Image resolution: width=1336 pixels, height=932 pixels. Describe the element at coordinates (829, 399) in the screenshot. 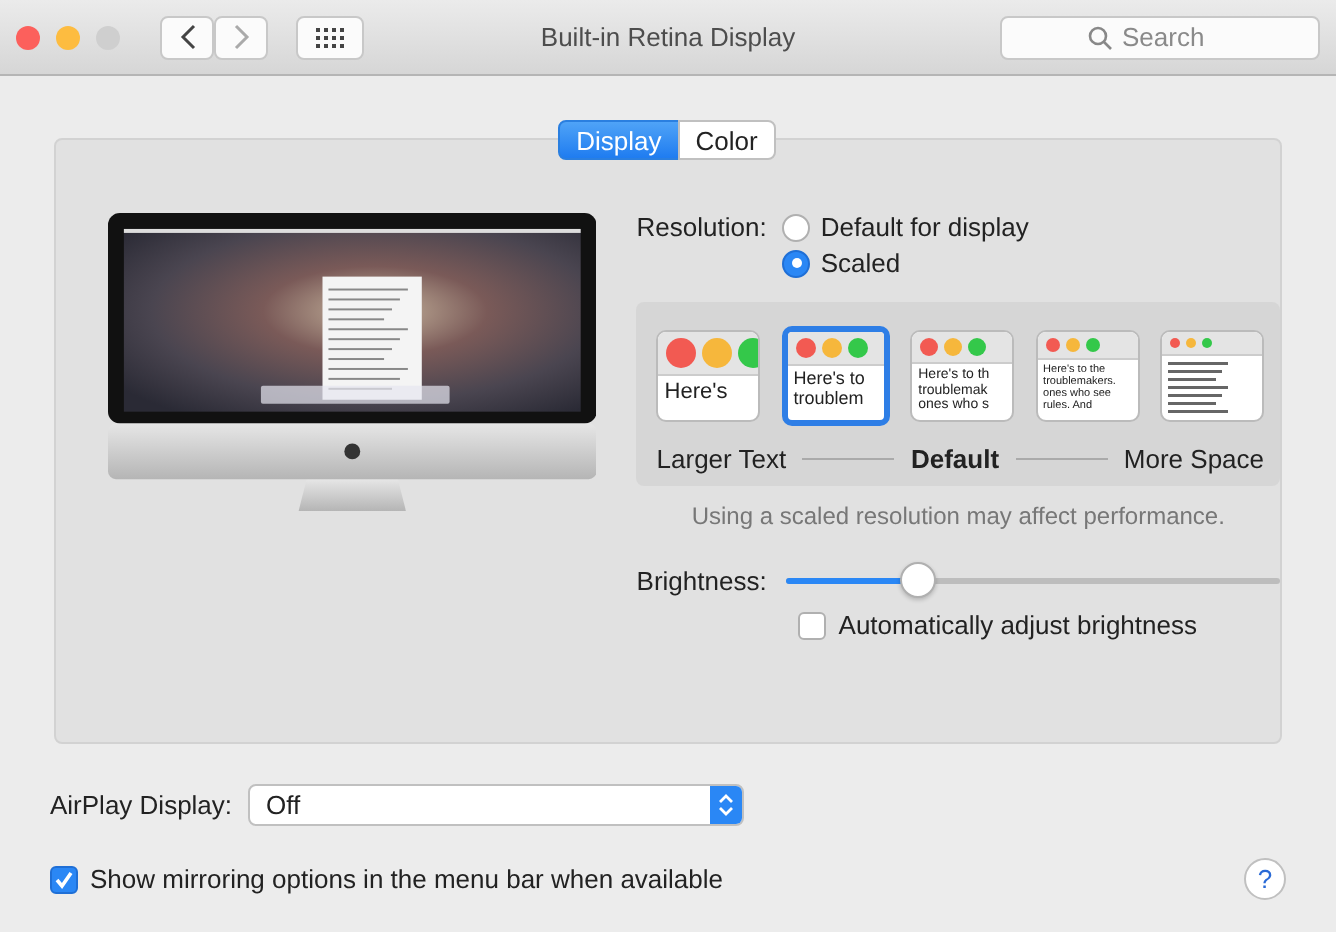

I see `sample-text: troublem` at that location.